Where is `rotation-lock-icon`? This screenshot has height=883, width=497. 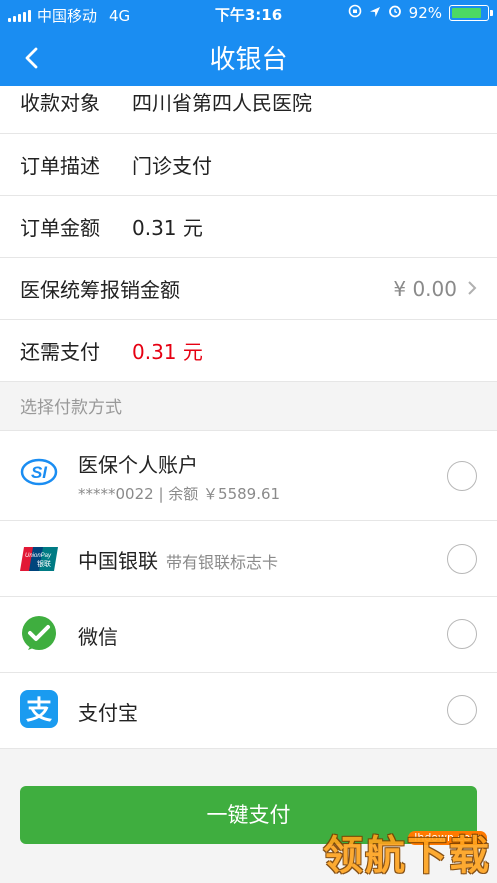 rotation-lock-icon is located at coordinates (355, 13).